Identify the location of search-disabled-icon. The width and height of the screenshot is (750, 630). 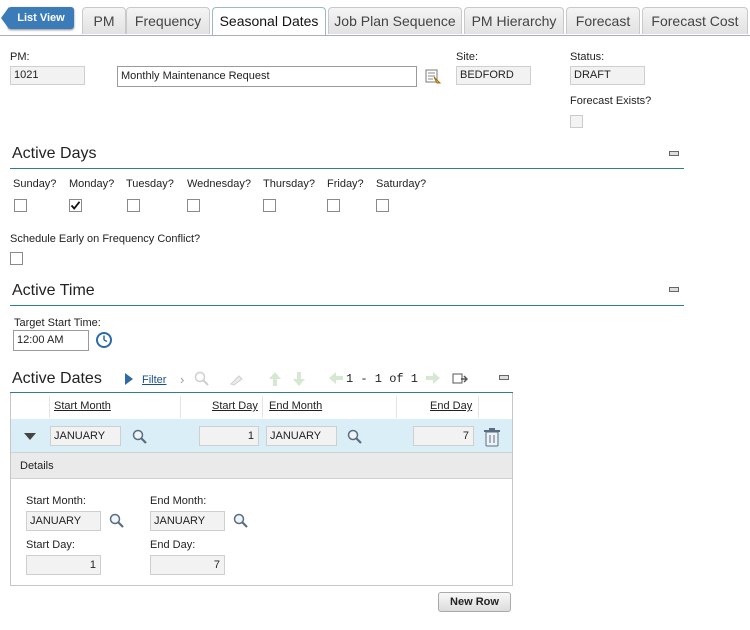
(201, 378).